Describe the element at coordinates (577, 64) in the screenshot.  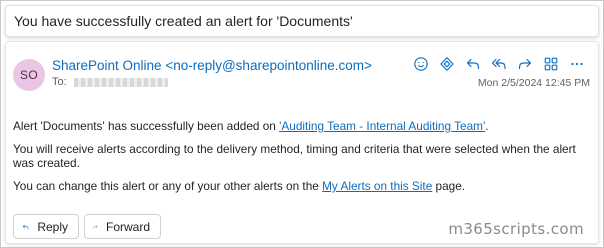
I see `more-icon` at that location.